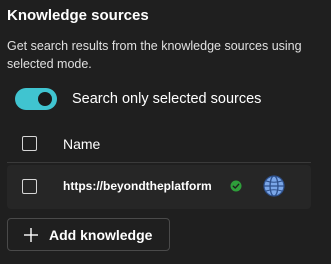 The height and width of the screenshot is (264, 331). Describe the element at coordinates (31, 234) in the screenshot. I see `plus-icon` at that location.